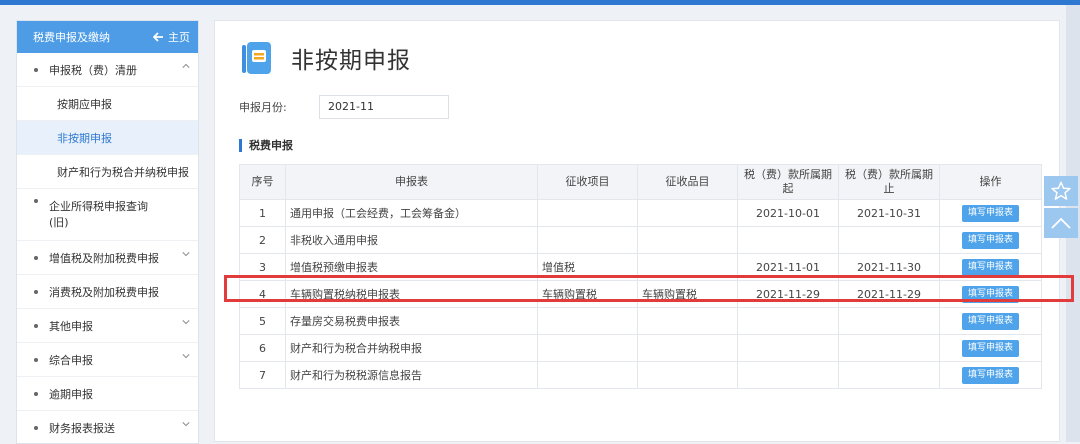  What do you see at coordinates (889, 213) in the screenshot?
I see `cell-end: 2021-10-31` at bounding box center [889, 213].